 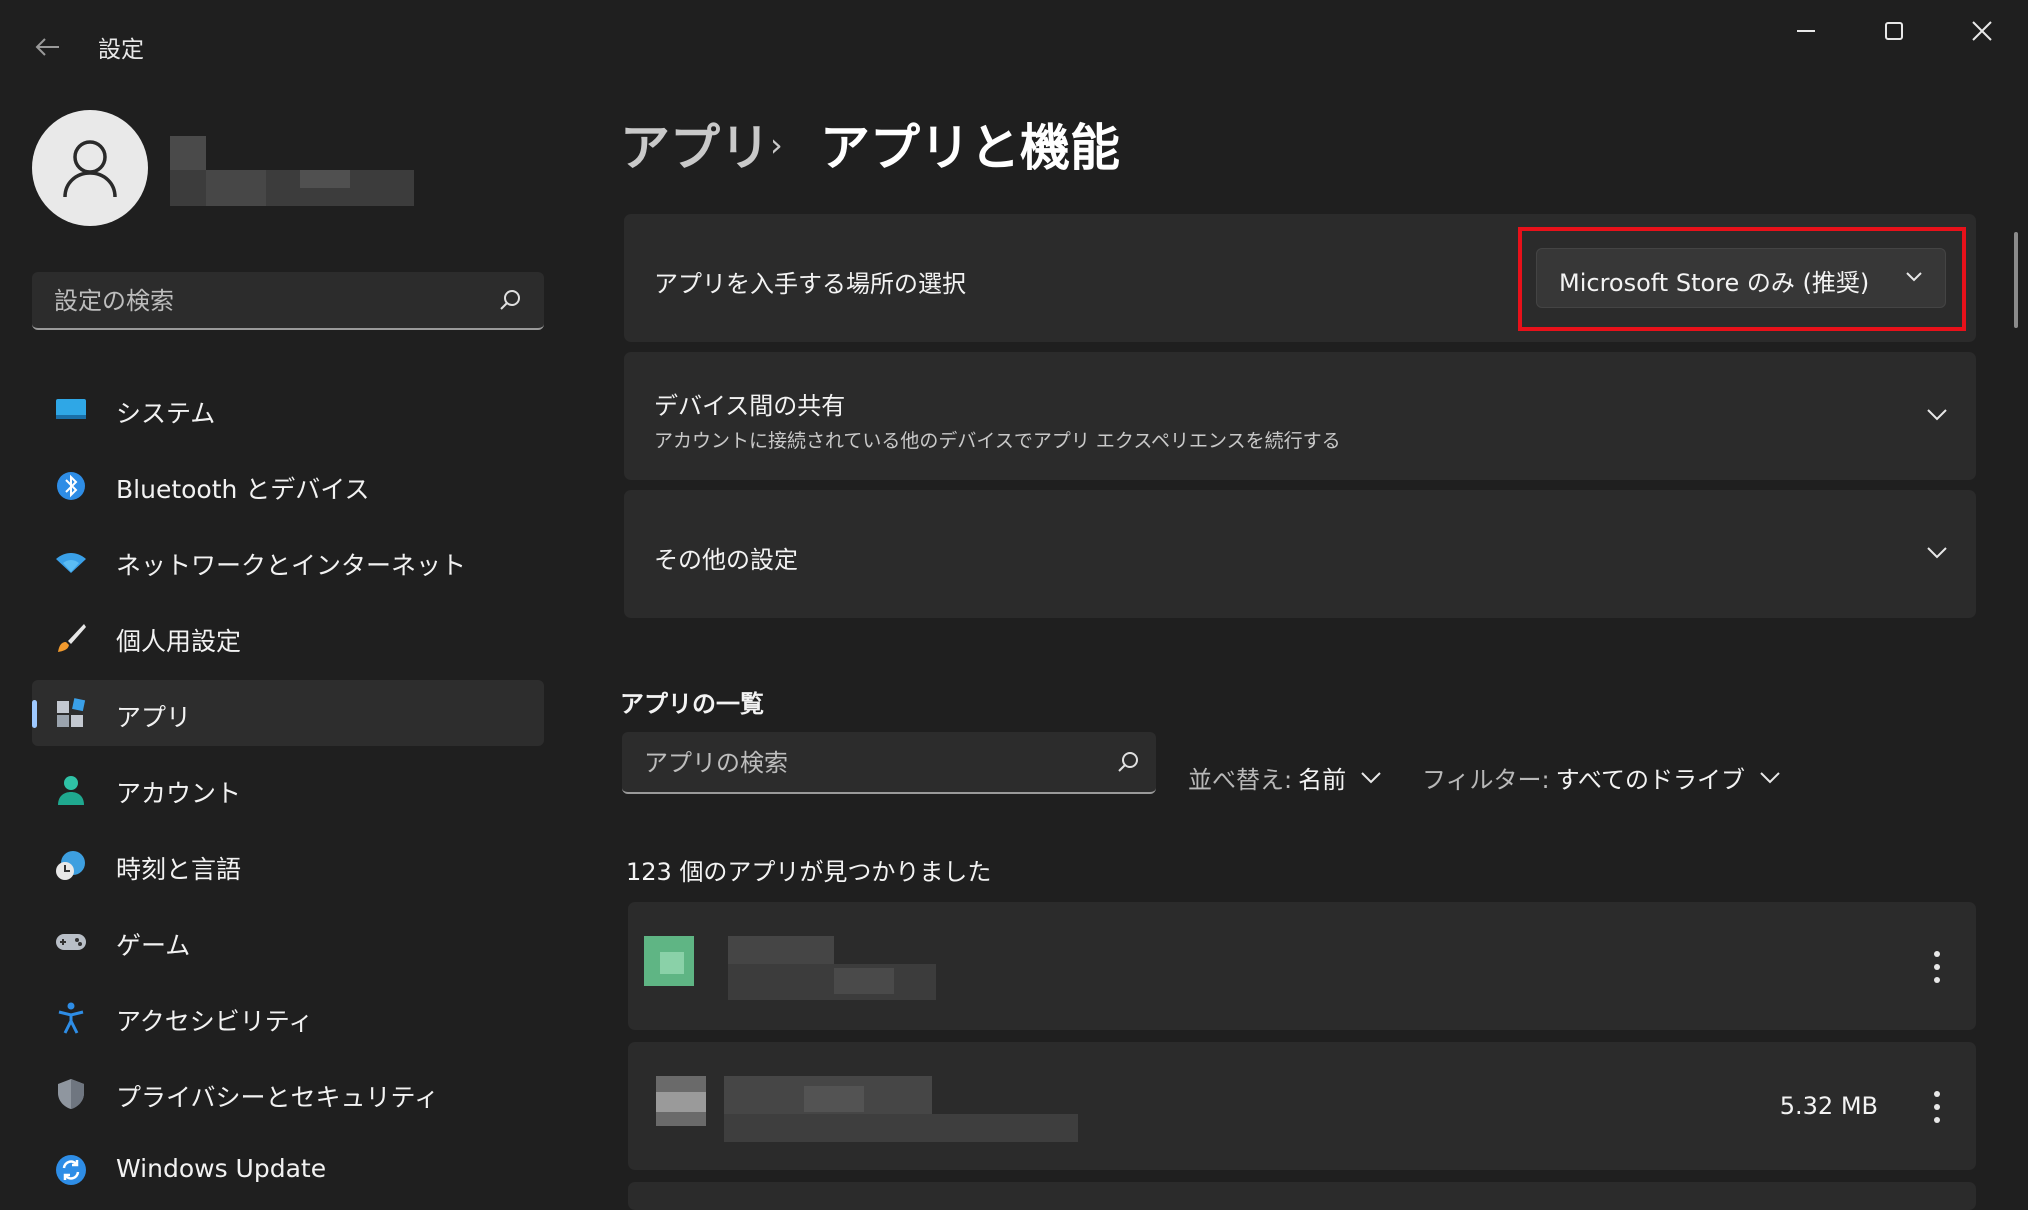 What do you see at coordinates (71, 409) in the screenshot?
I see `display-icon` at bounding box center [71, 409].